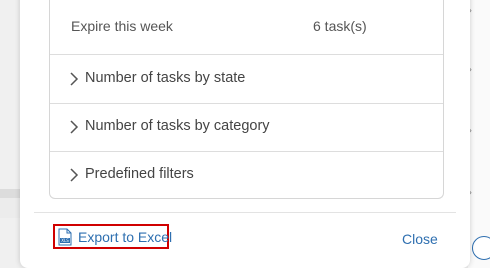  Describe the element at coordinates (340, 26) in the screenshot. I see `expire-value: 6 task(s)` at that location.